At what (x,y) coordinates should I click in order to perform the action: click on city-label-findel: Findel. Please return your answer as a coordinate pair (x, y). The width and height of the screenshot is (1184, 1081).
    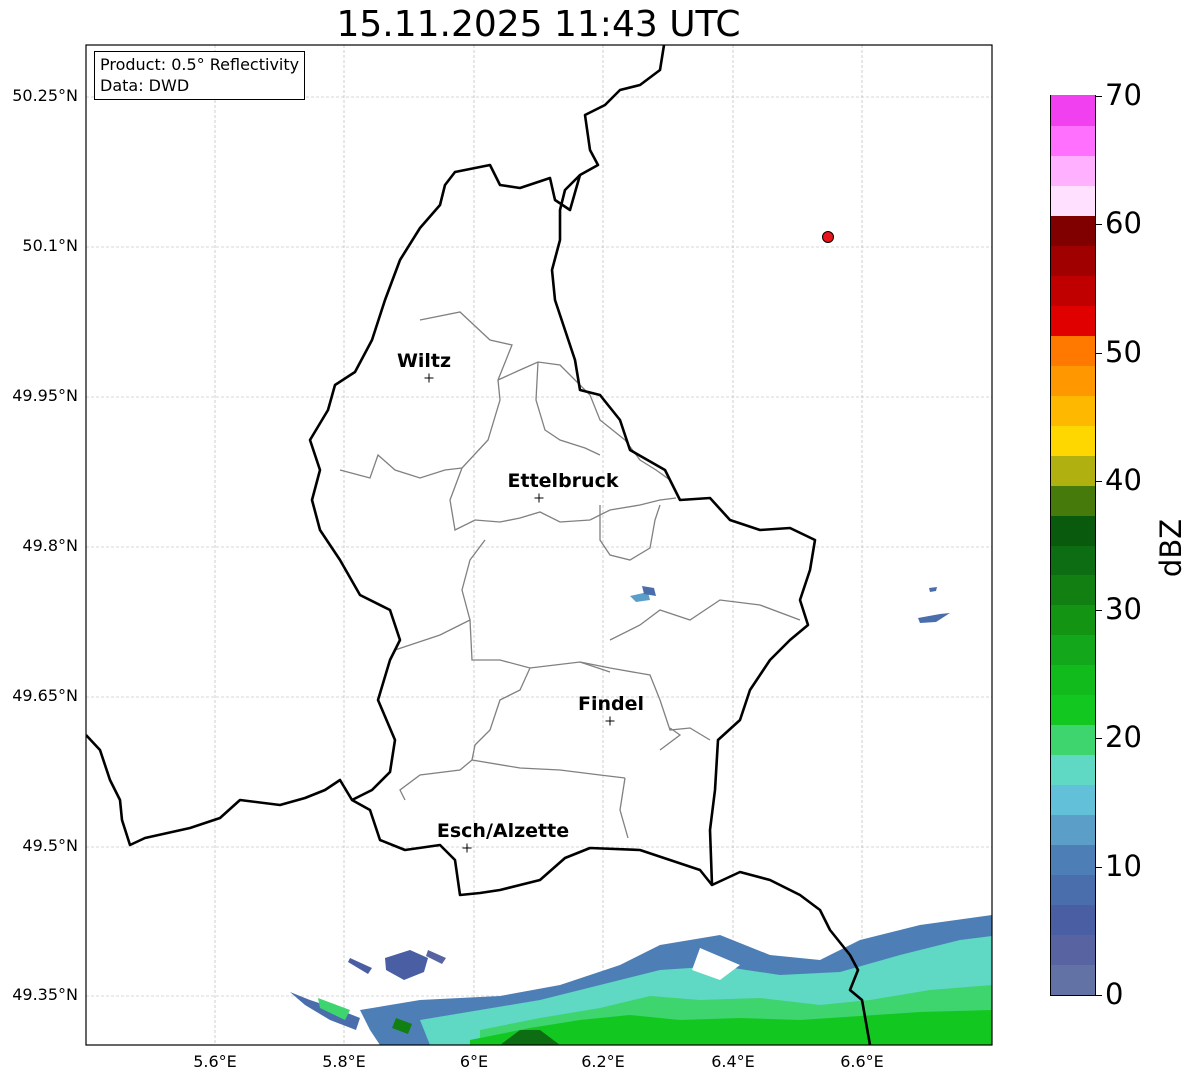
    Looking at the image, I should click on (611, 704).